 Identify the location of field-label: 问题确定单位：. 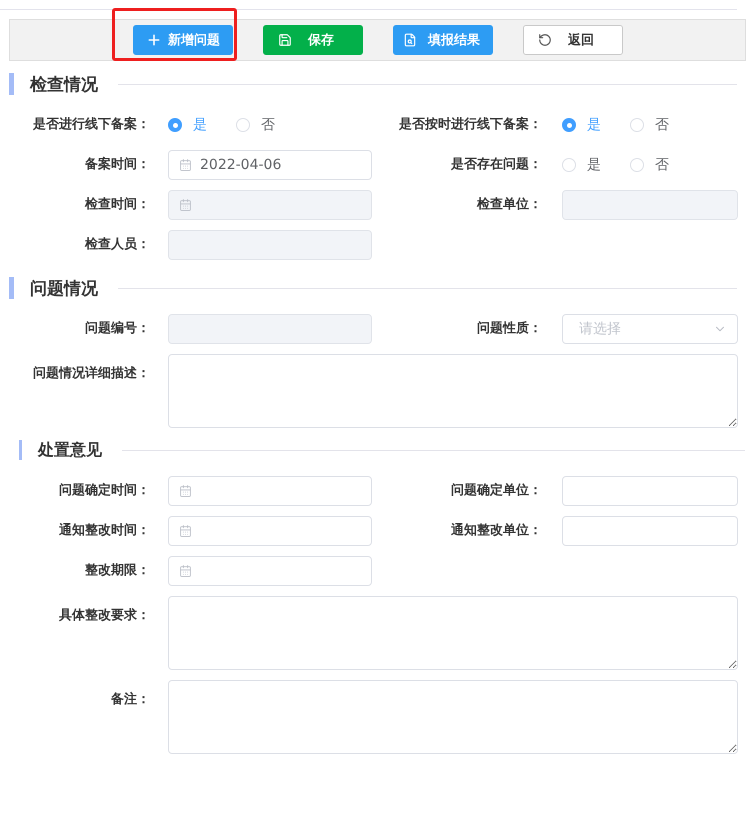
(496, 491).